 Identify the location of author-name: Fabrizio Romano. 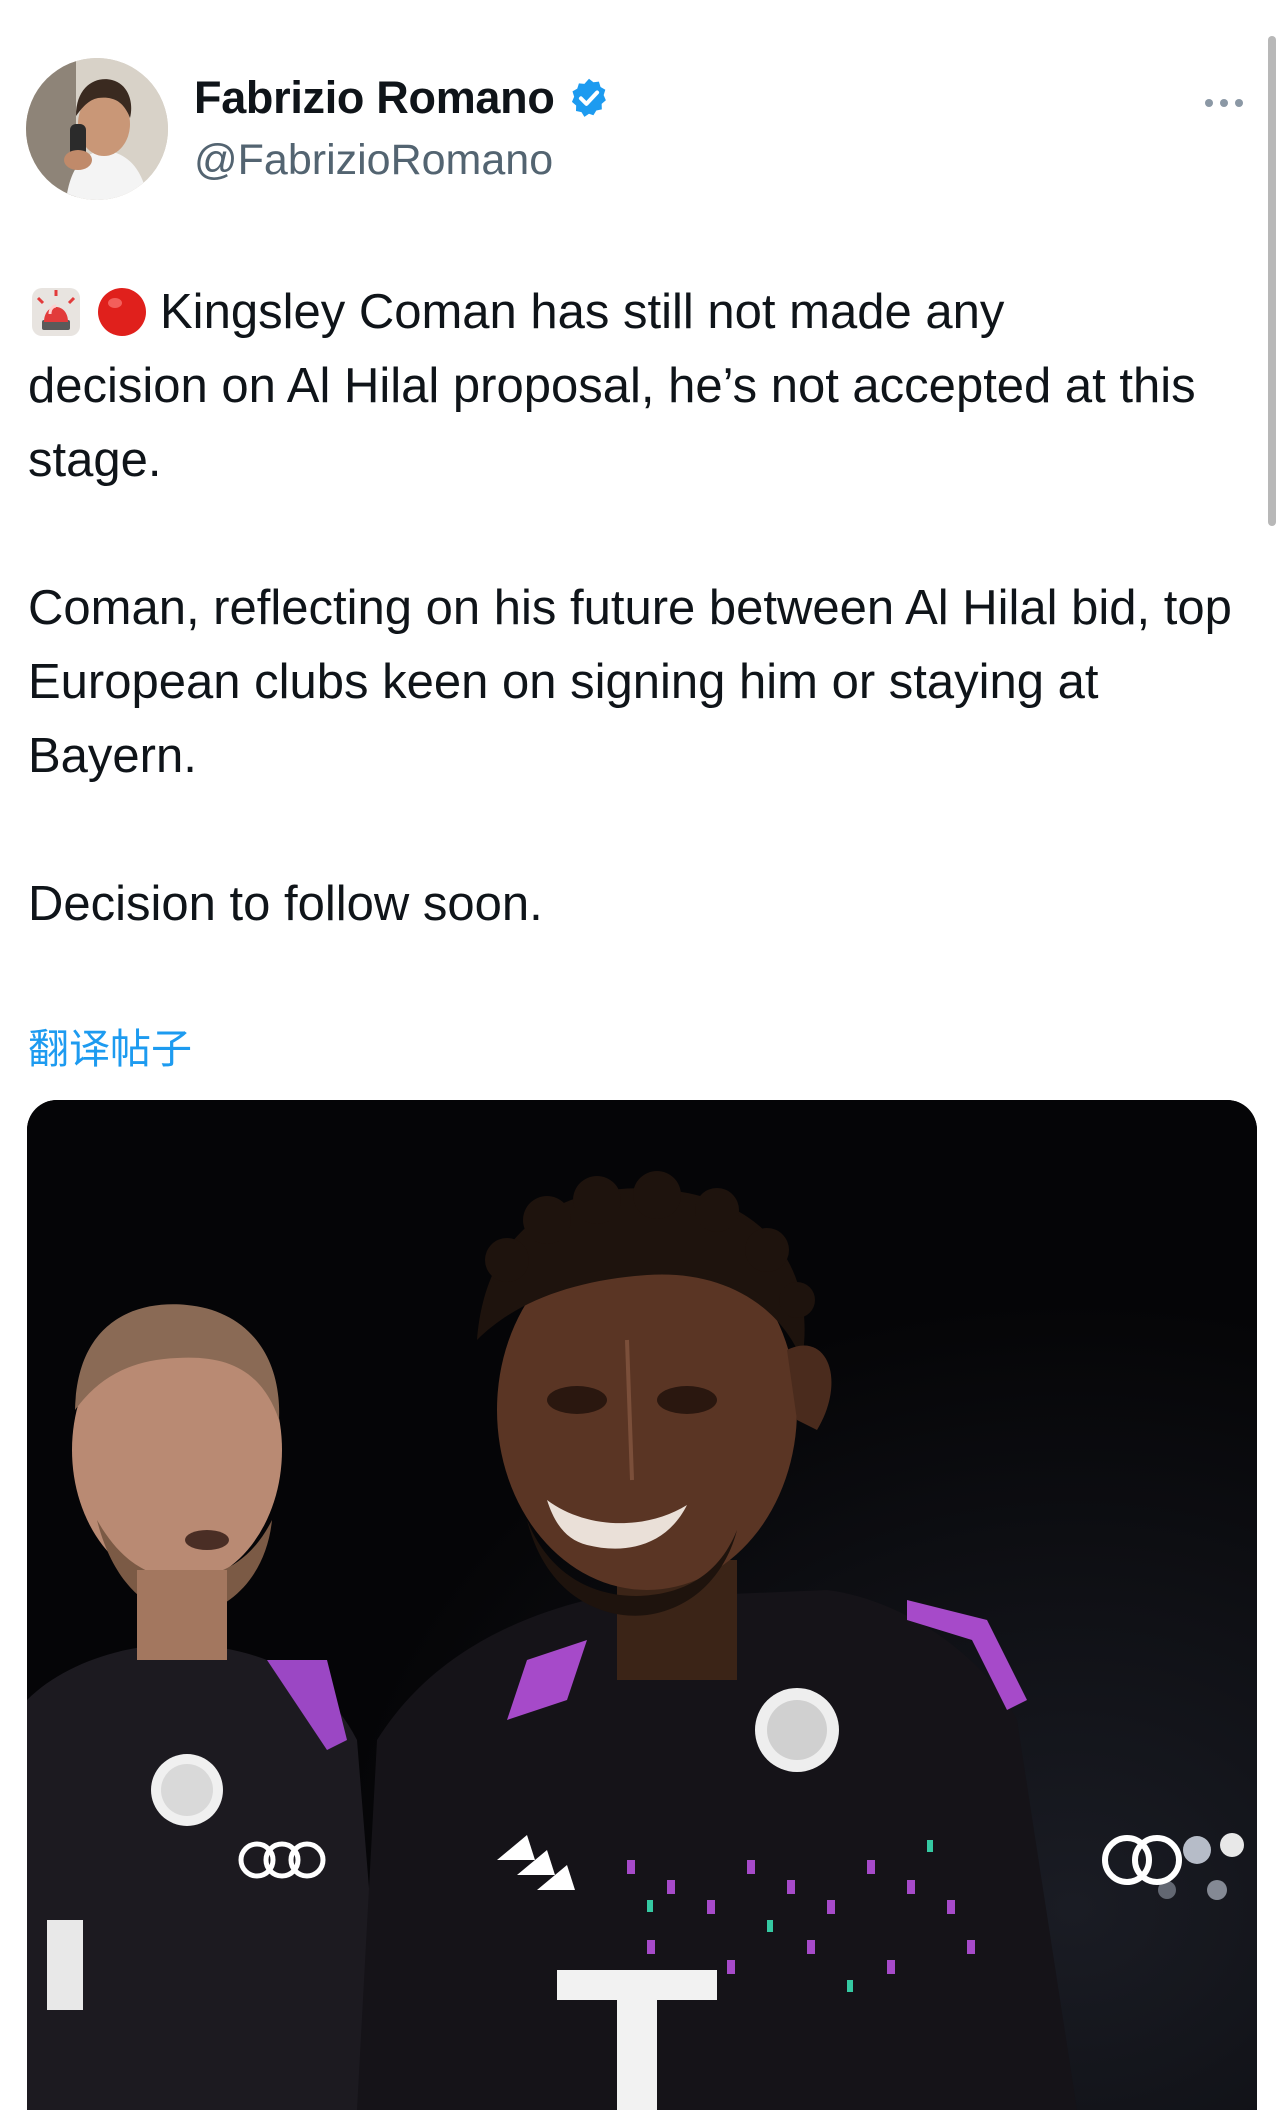
(374, 98).